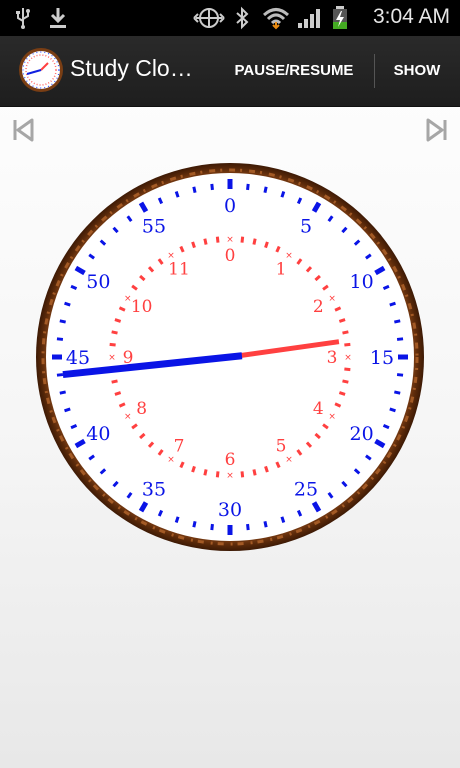 This screenshot has height=768, width=460. I want to click on minute-label: 10, so click(362, 282).